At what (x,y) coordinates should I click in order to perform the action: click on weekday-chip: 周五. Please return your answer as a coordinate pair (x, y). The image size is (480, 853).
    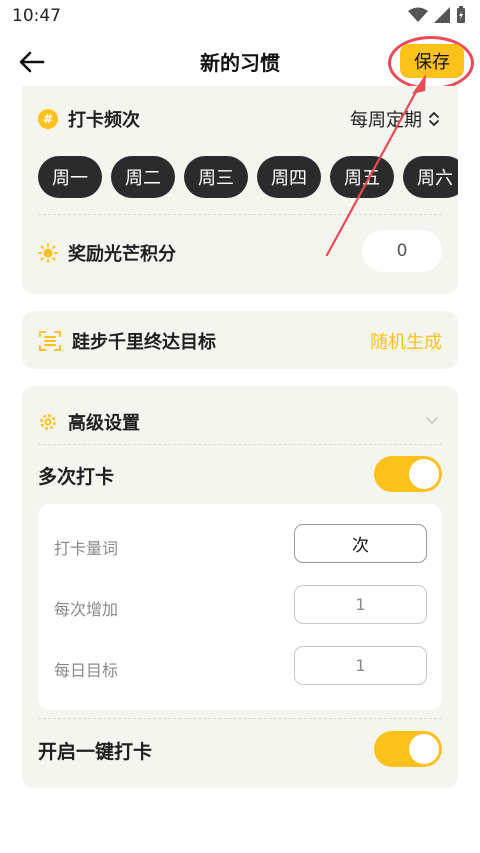
    Looking at the image, I should click on (362, 177).